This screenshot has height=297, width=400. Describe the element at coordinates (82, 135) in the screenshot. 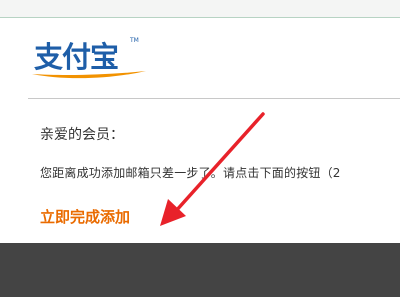

I see `greeting-text: 亲爱的会员：` at that location.